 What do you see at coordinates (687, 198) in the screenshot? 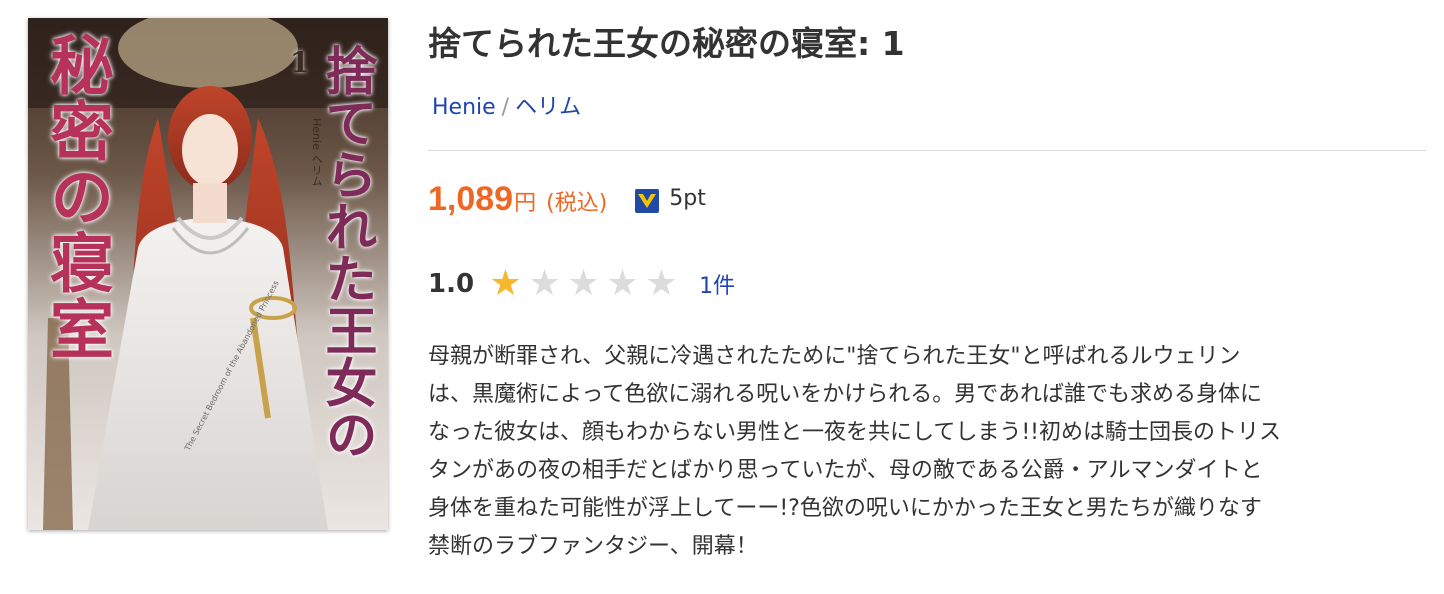
I see `point-value: 5pt` at bounding box center [687, 198].